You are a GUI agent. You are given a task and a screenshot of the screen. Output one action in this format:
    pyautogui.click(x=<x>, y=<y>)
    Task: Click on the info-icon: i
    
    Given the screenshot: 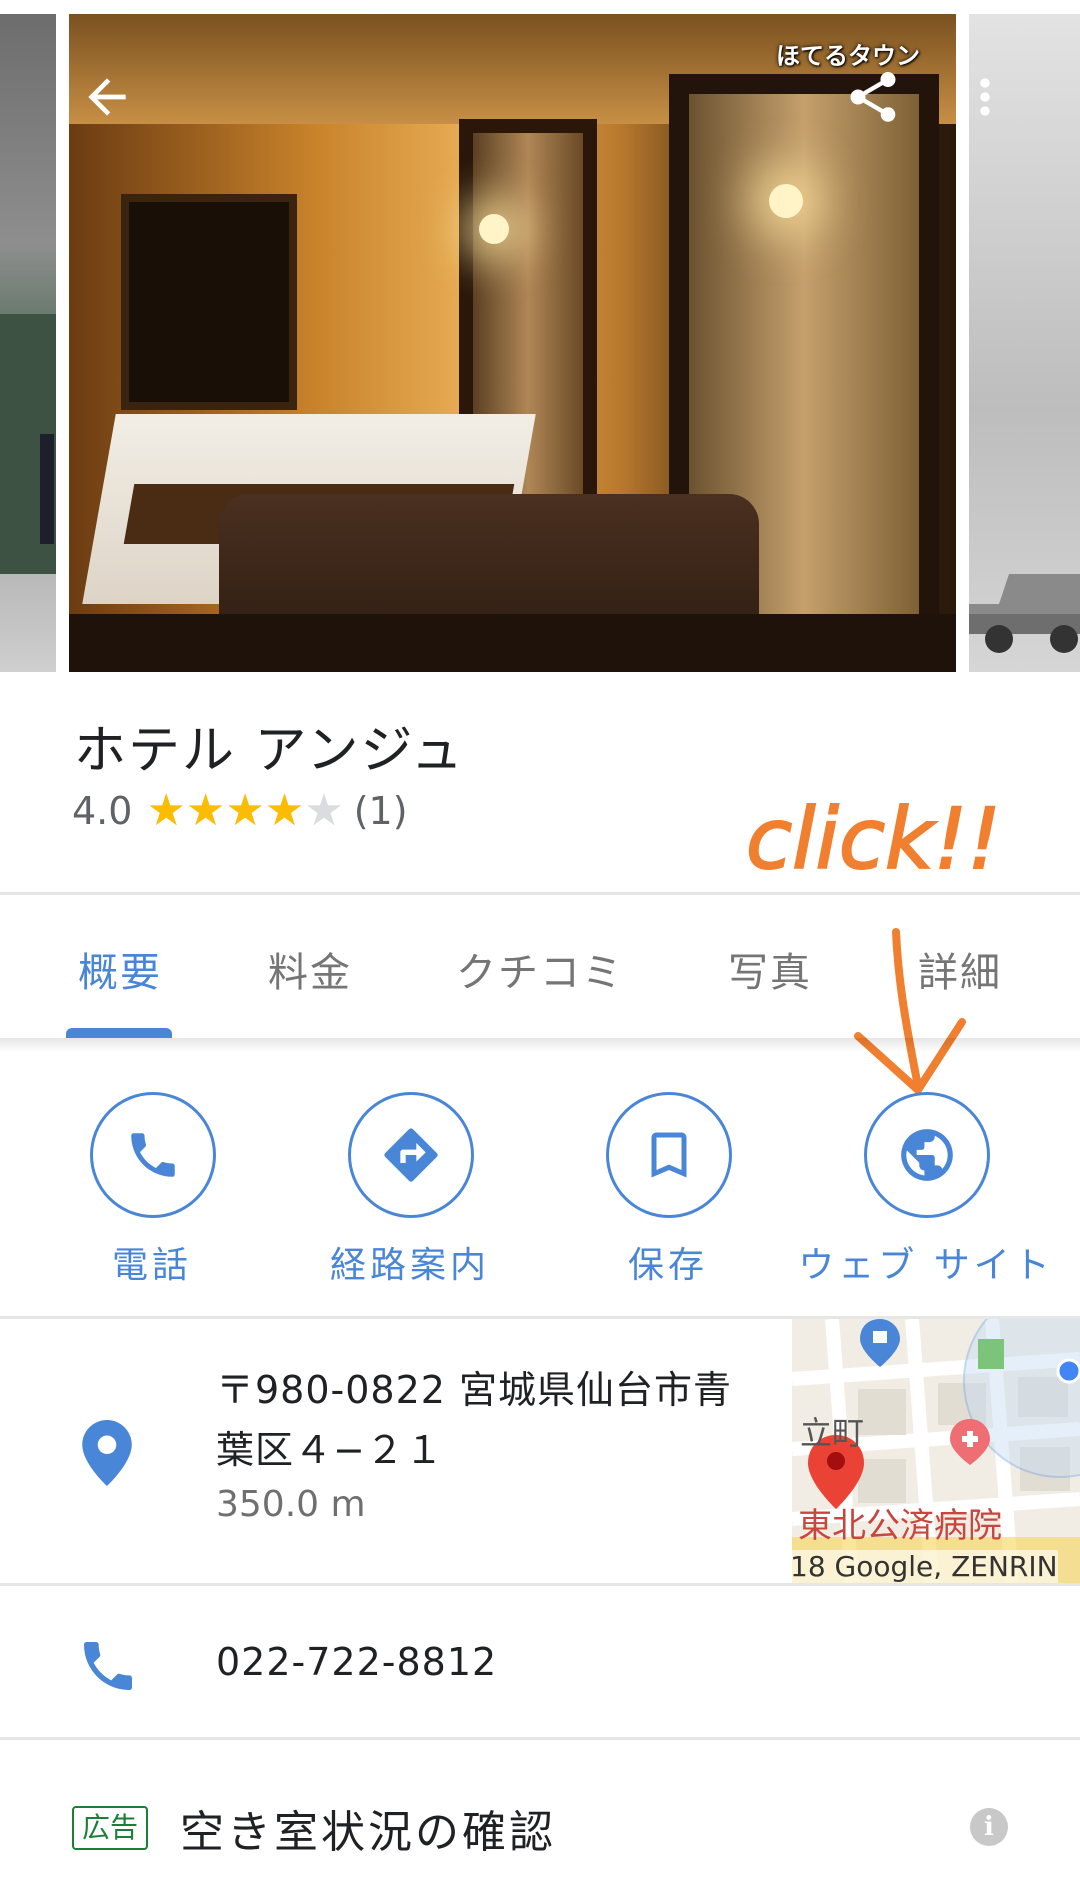 What is the action you would take?
    pyautogui.click(x=989, y=1827)
    